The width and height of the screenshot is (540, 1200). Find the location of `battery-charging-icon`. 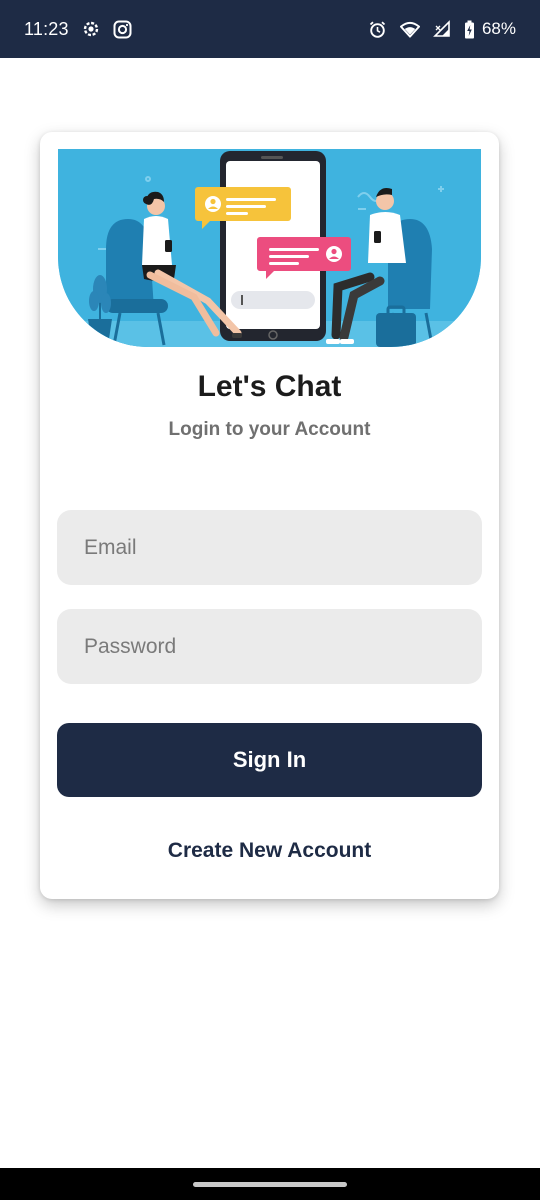

battery-charging-icon is located at coordinates (470, 29).